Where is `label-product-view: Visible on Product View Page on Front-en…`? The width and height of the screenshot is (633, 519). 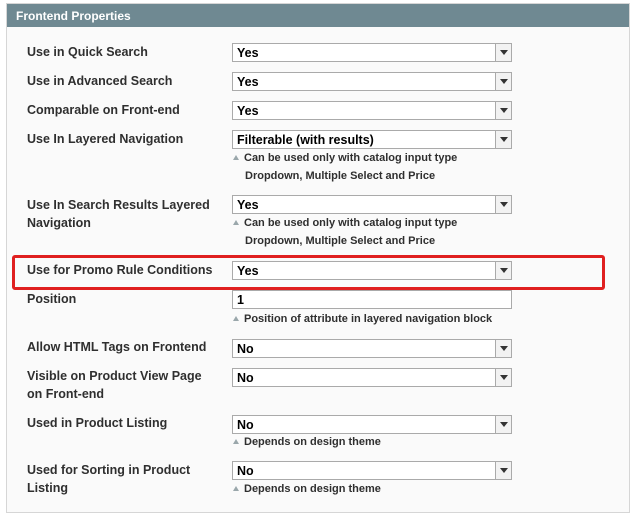
label-product-view: Visible on Product View Page on Front-en… is located at coordinates (127, 385).